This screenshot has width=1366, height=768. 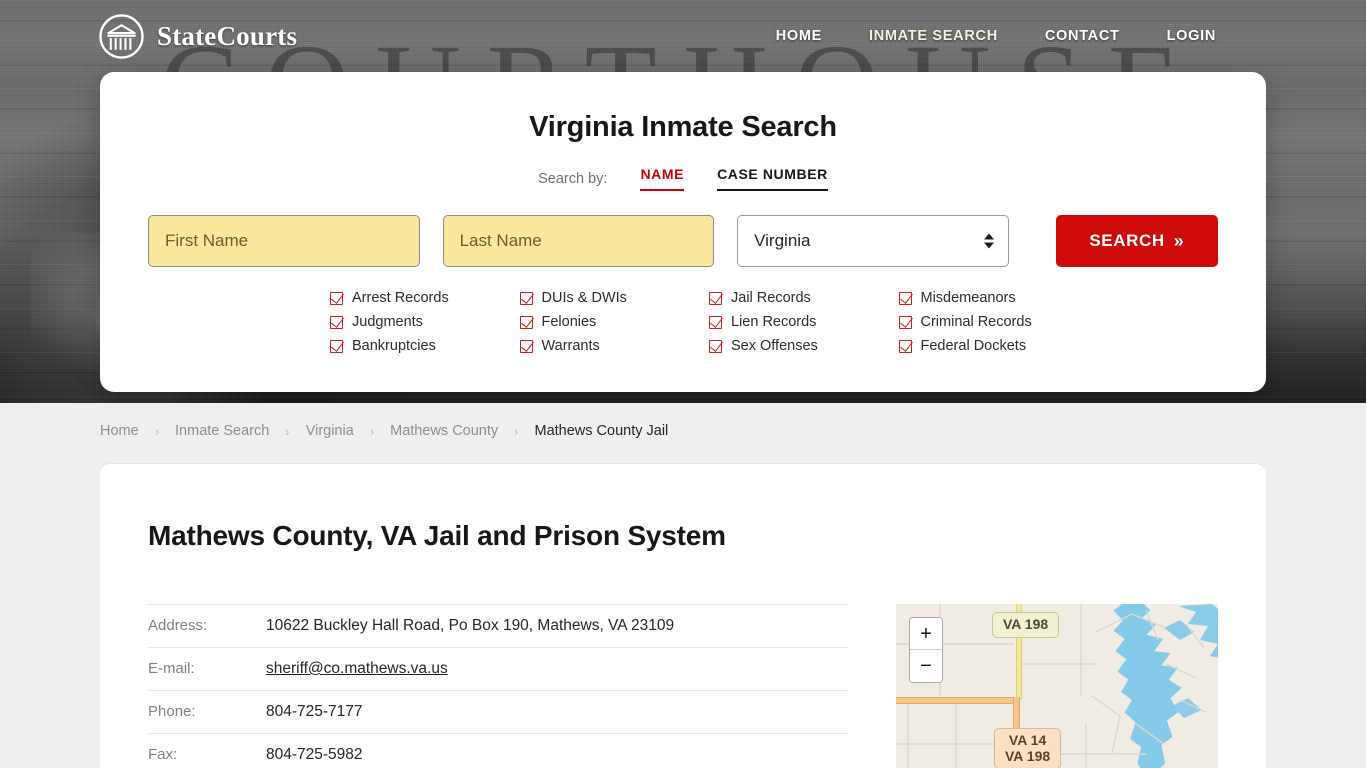 I want to click on table-row: Fax: 804-725-5982, so click(x=498, y=751).